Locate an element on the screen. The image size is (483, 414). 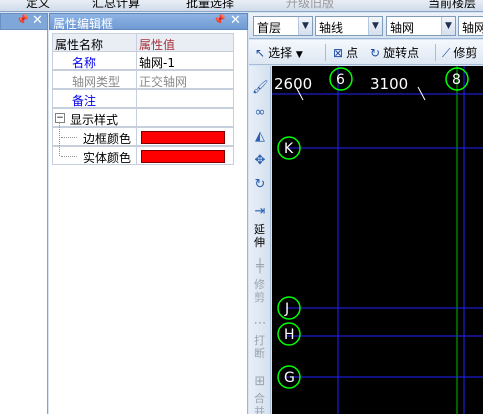
point-button: ⊠ 点 is located at coordinates (345, 52).